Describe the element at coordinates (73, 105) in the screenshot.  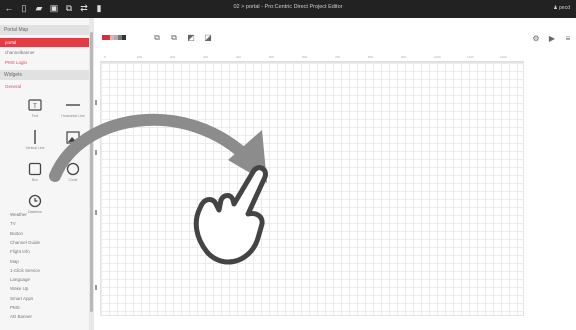
I see `horizontal-line-icon` at that location.